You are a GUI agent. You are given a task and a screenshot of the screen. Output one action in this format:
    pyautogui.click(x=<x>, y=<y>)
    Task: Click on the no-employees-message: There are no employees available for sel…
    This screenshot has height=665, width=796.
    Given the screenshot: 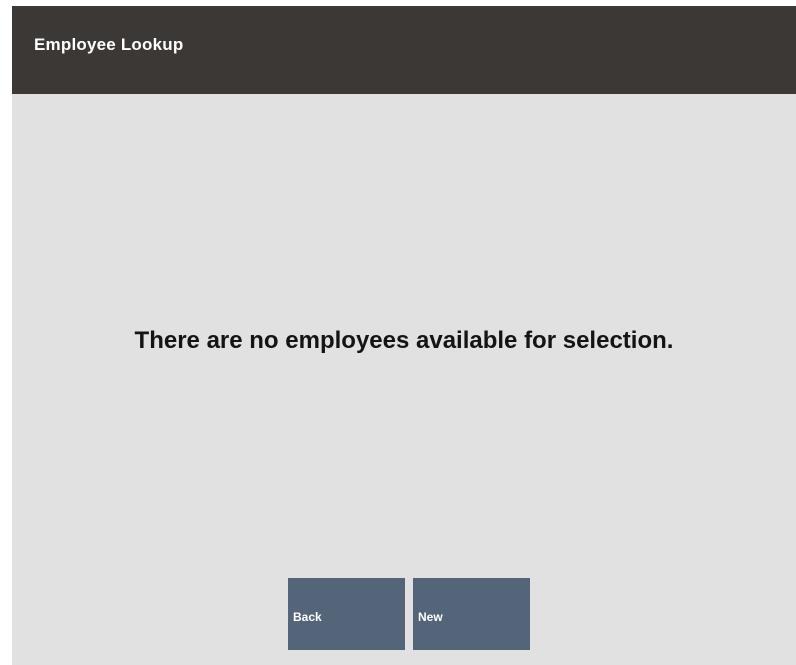 What is the action you would take?
    pyautogui.click(x=404, y=340)
    